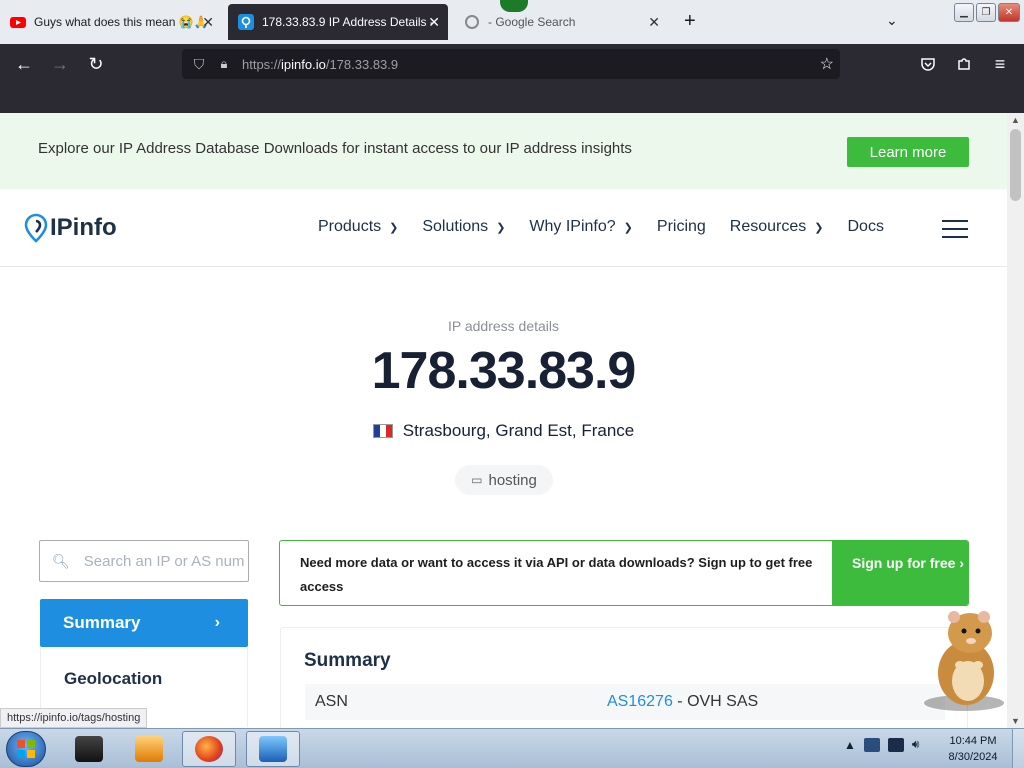 The height and width of the screenshot is (768, 1024). What do you see at coordinates (866, 227) in the screenshot?
I see `nav-docs: Docs` at bounding box center [866, 227].